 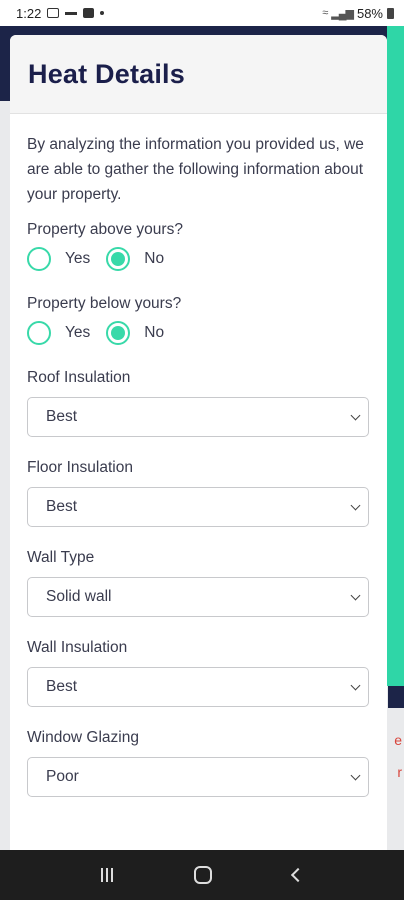 I want to click on field-label: Wall Type, so click(x=61, y=557).